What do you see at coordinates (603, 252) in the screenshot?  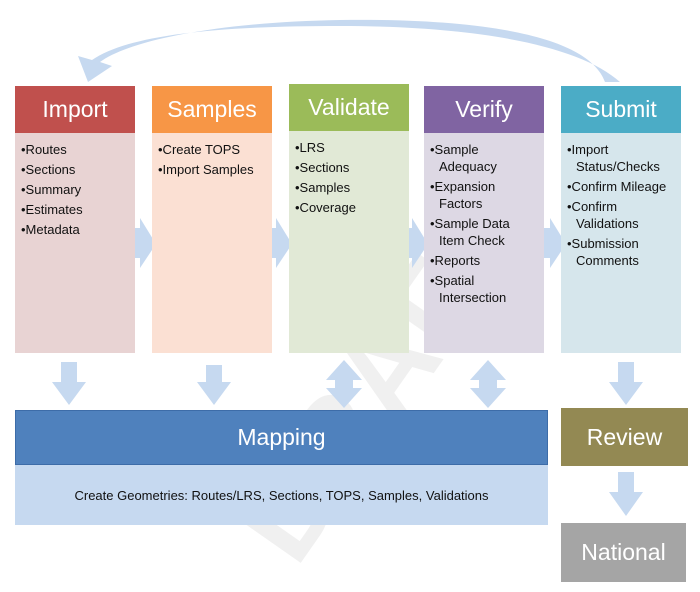 I see `step-item: •Submission Comments` at bounding box center [603, 252].